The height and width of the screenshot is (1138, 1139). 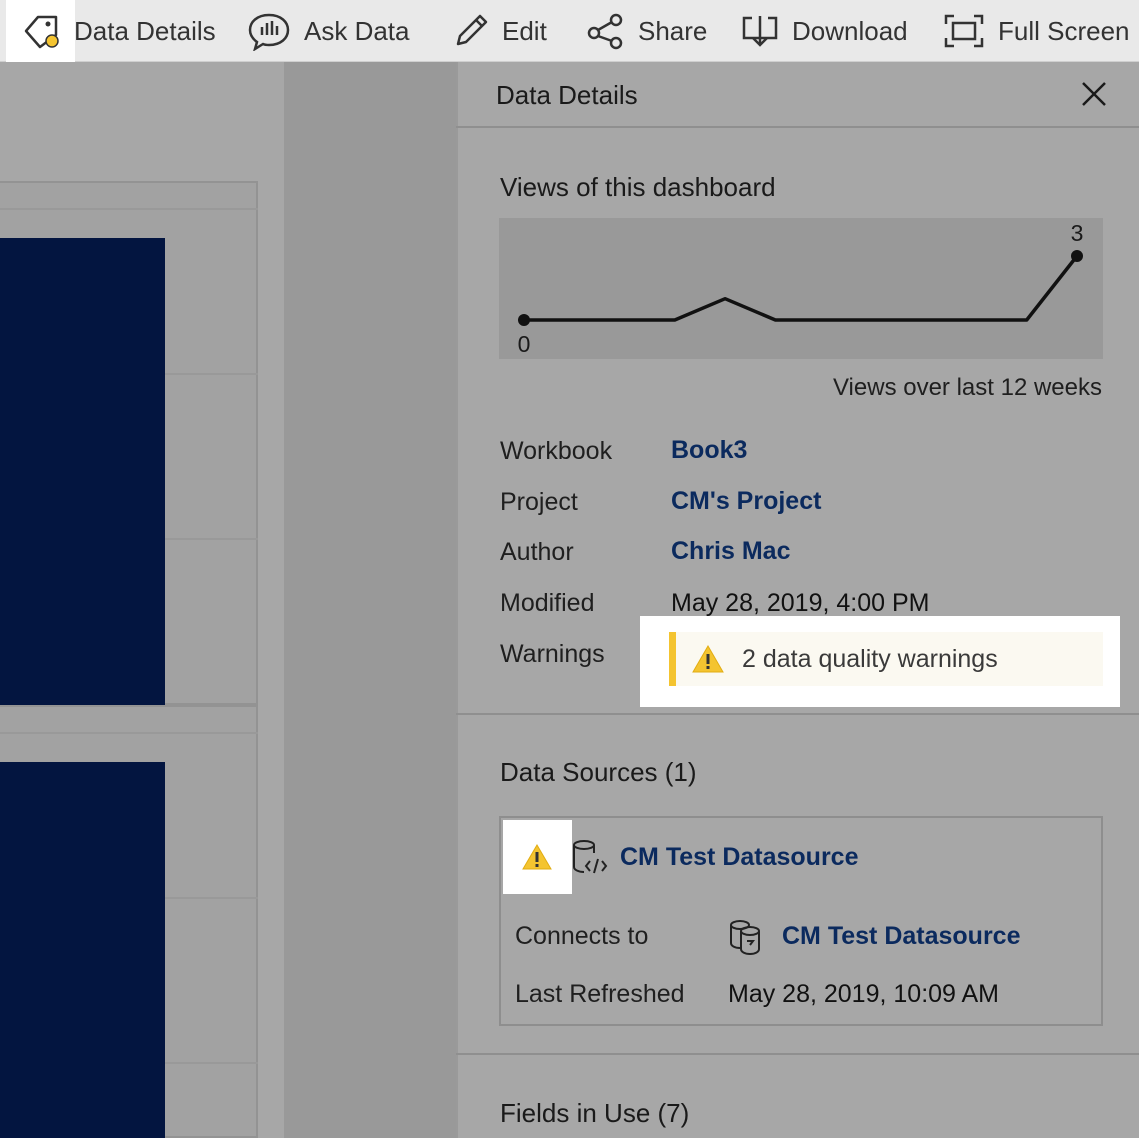 What do you see at coordinates (730, 551) in the screenshot?
I see `author-link: Chris Mac` at bounding box center [730, 551].